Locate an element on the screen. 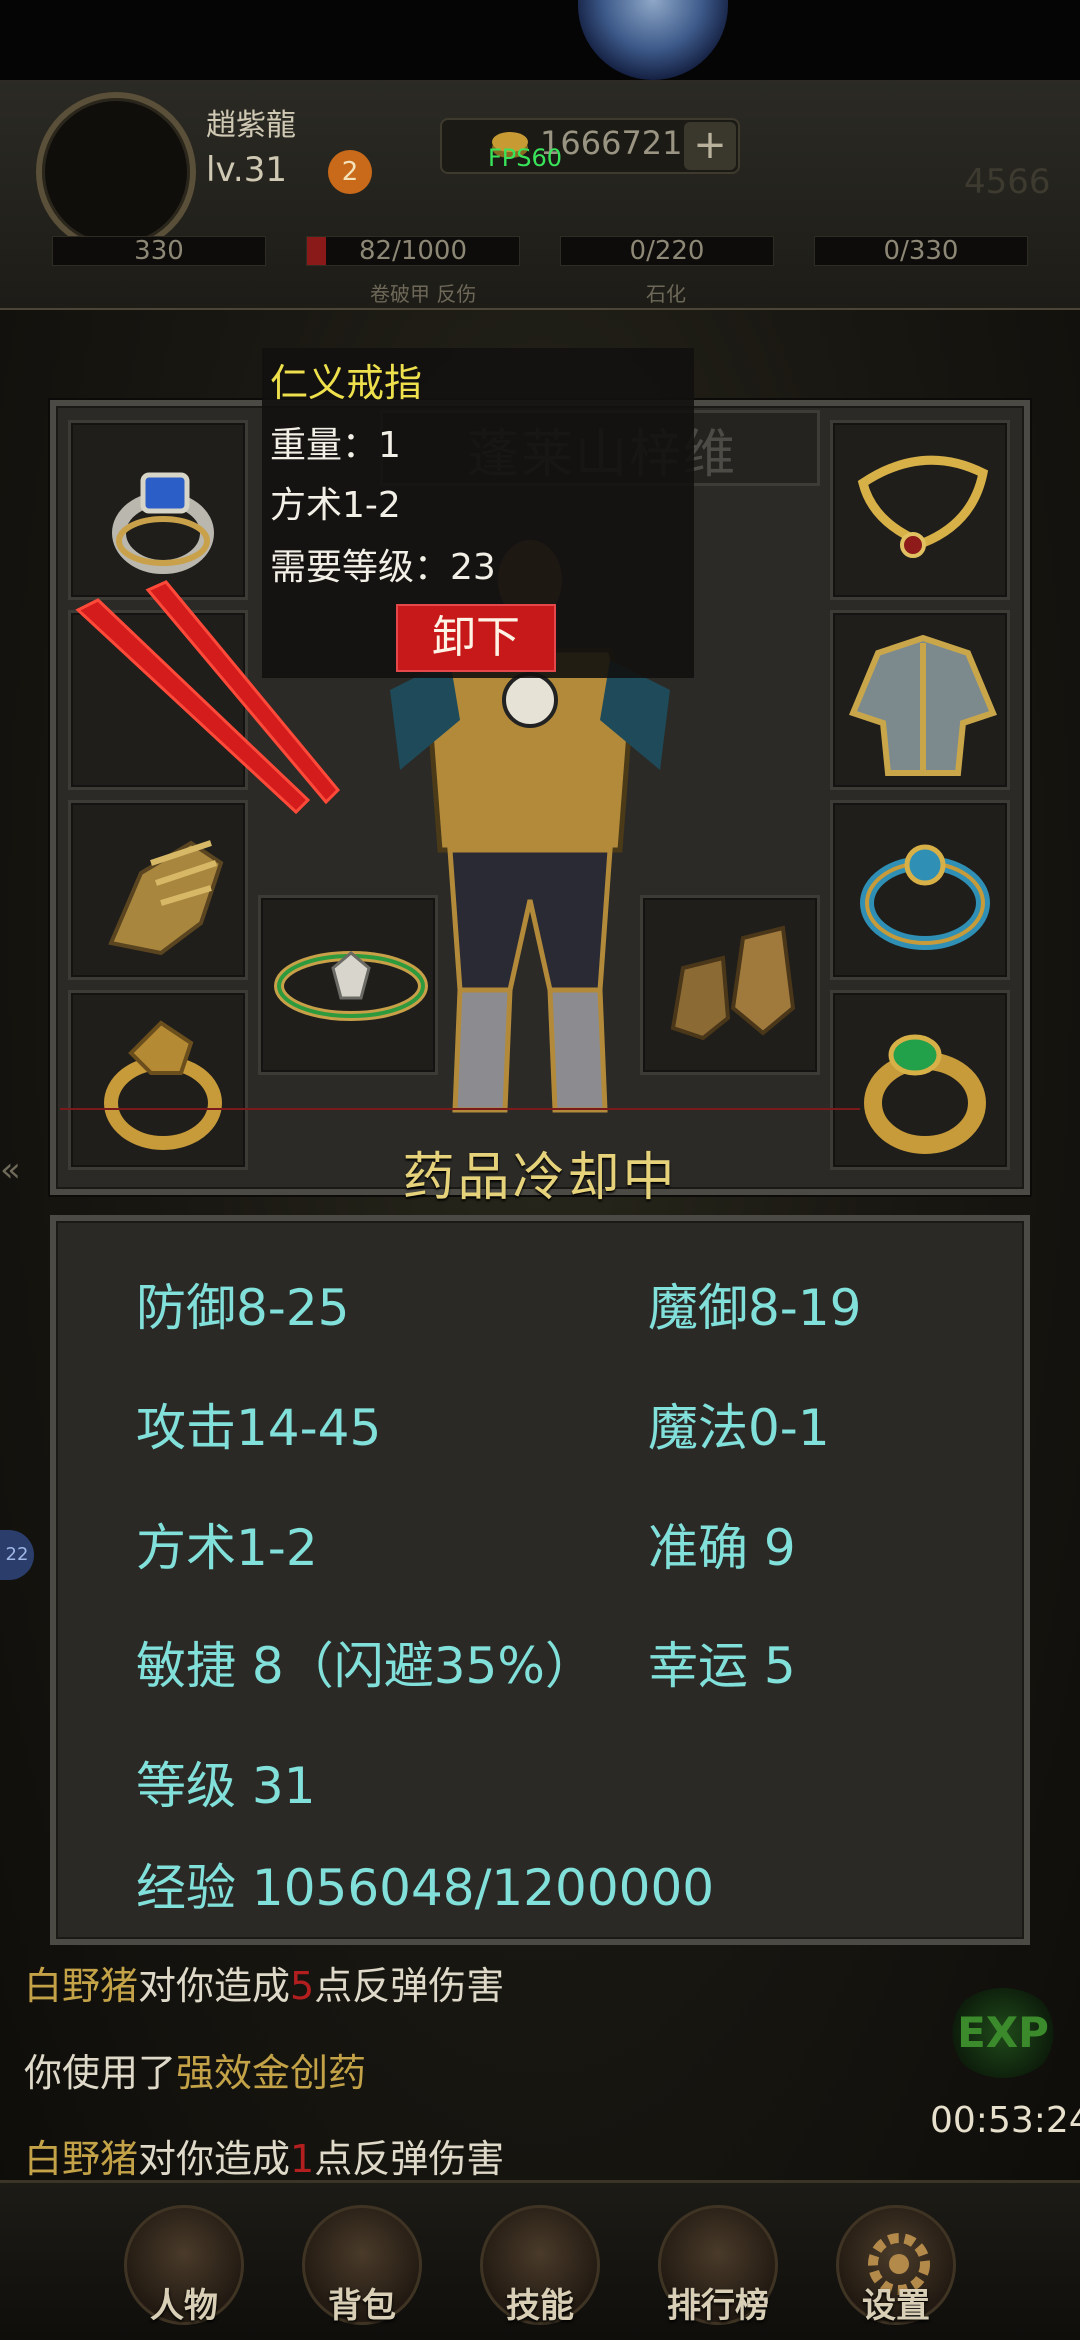 The image size is (1080, 2340). stat-bar-2: 82/1000 is located at coordinates (413, 251).